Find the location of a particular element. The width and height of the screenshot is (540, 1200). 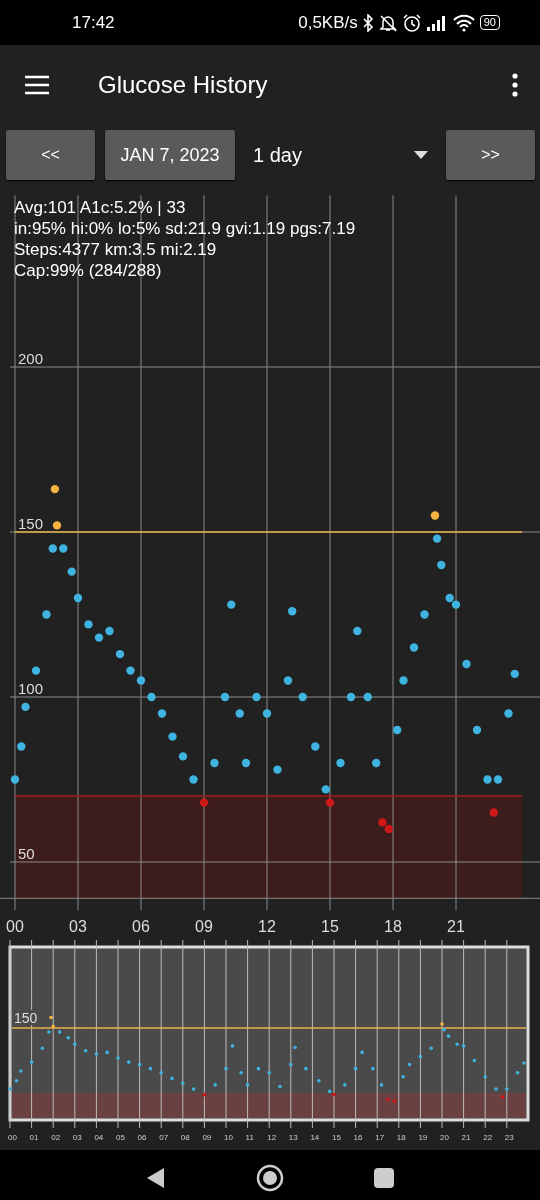

hour-label: 08 is located at coordinates (185, 1137).